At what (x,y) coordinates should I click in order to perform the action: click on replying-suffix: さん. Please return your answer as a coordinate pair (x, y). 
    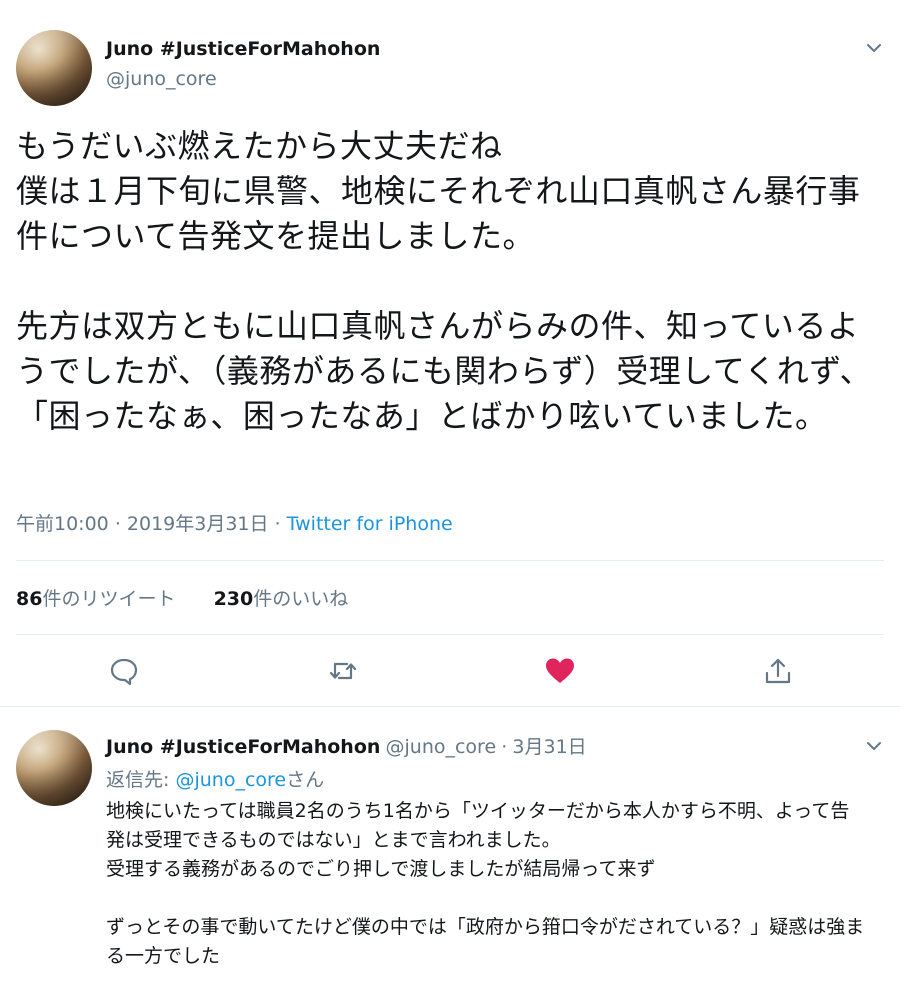
    Looking at the image, I should click on (305, 780).